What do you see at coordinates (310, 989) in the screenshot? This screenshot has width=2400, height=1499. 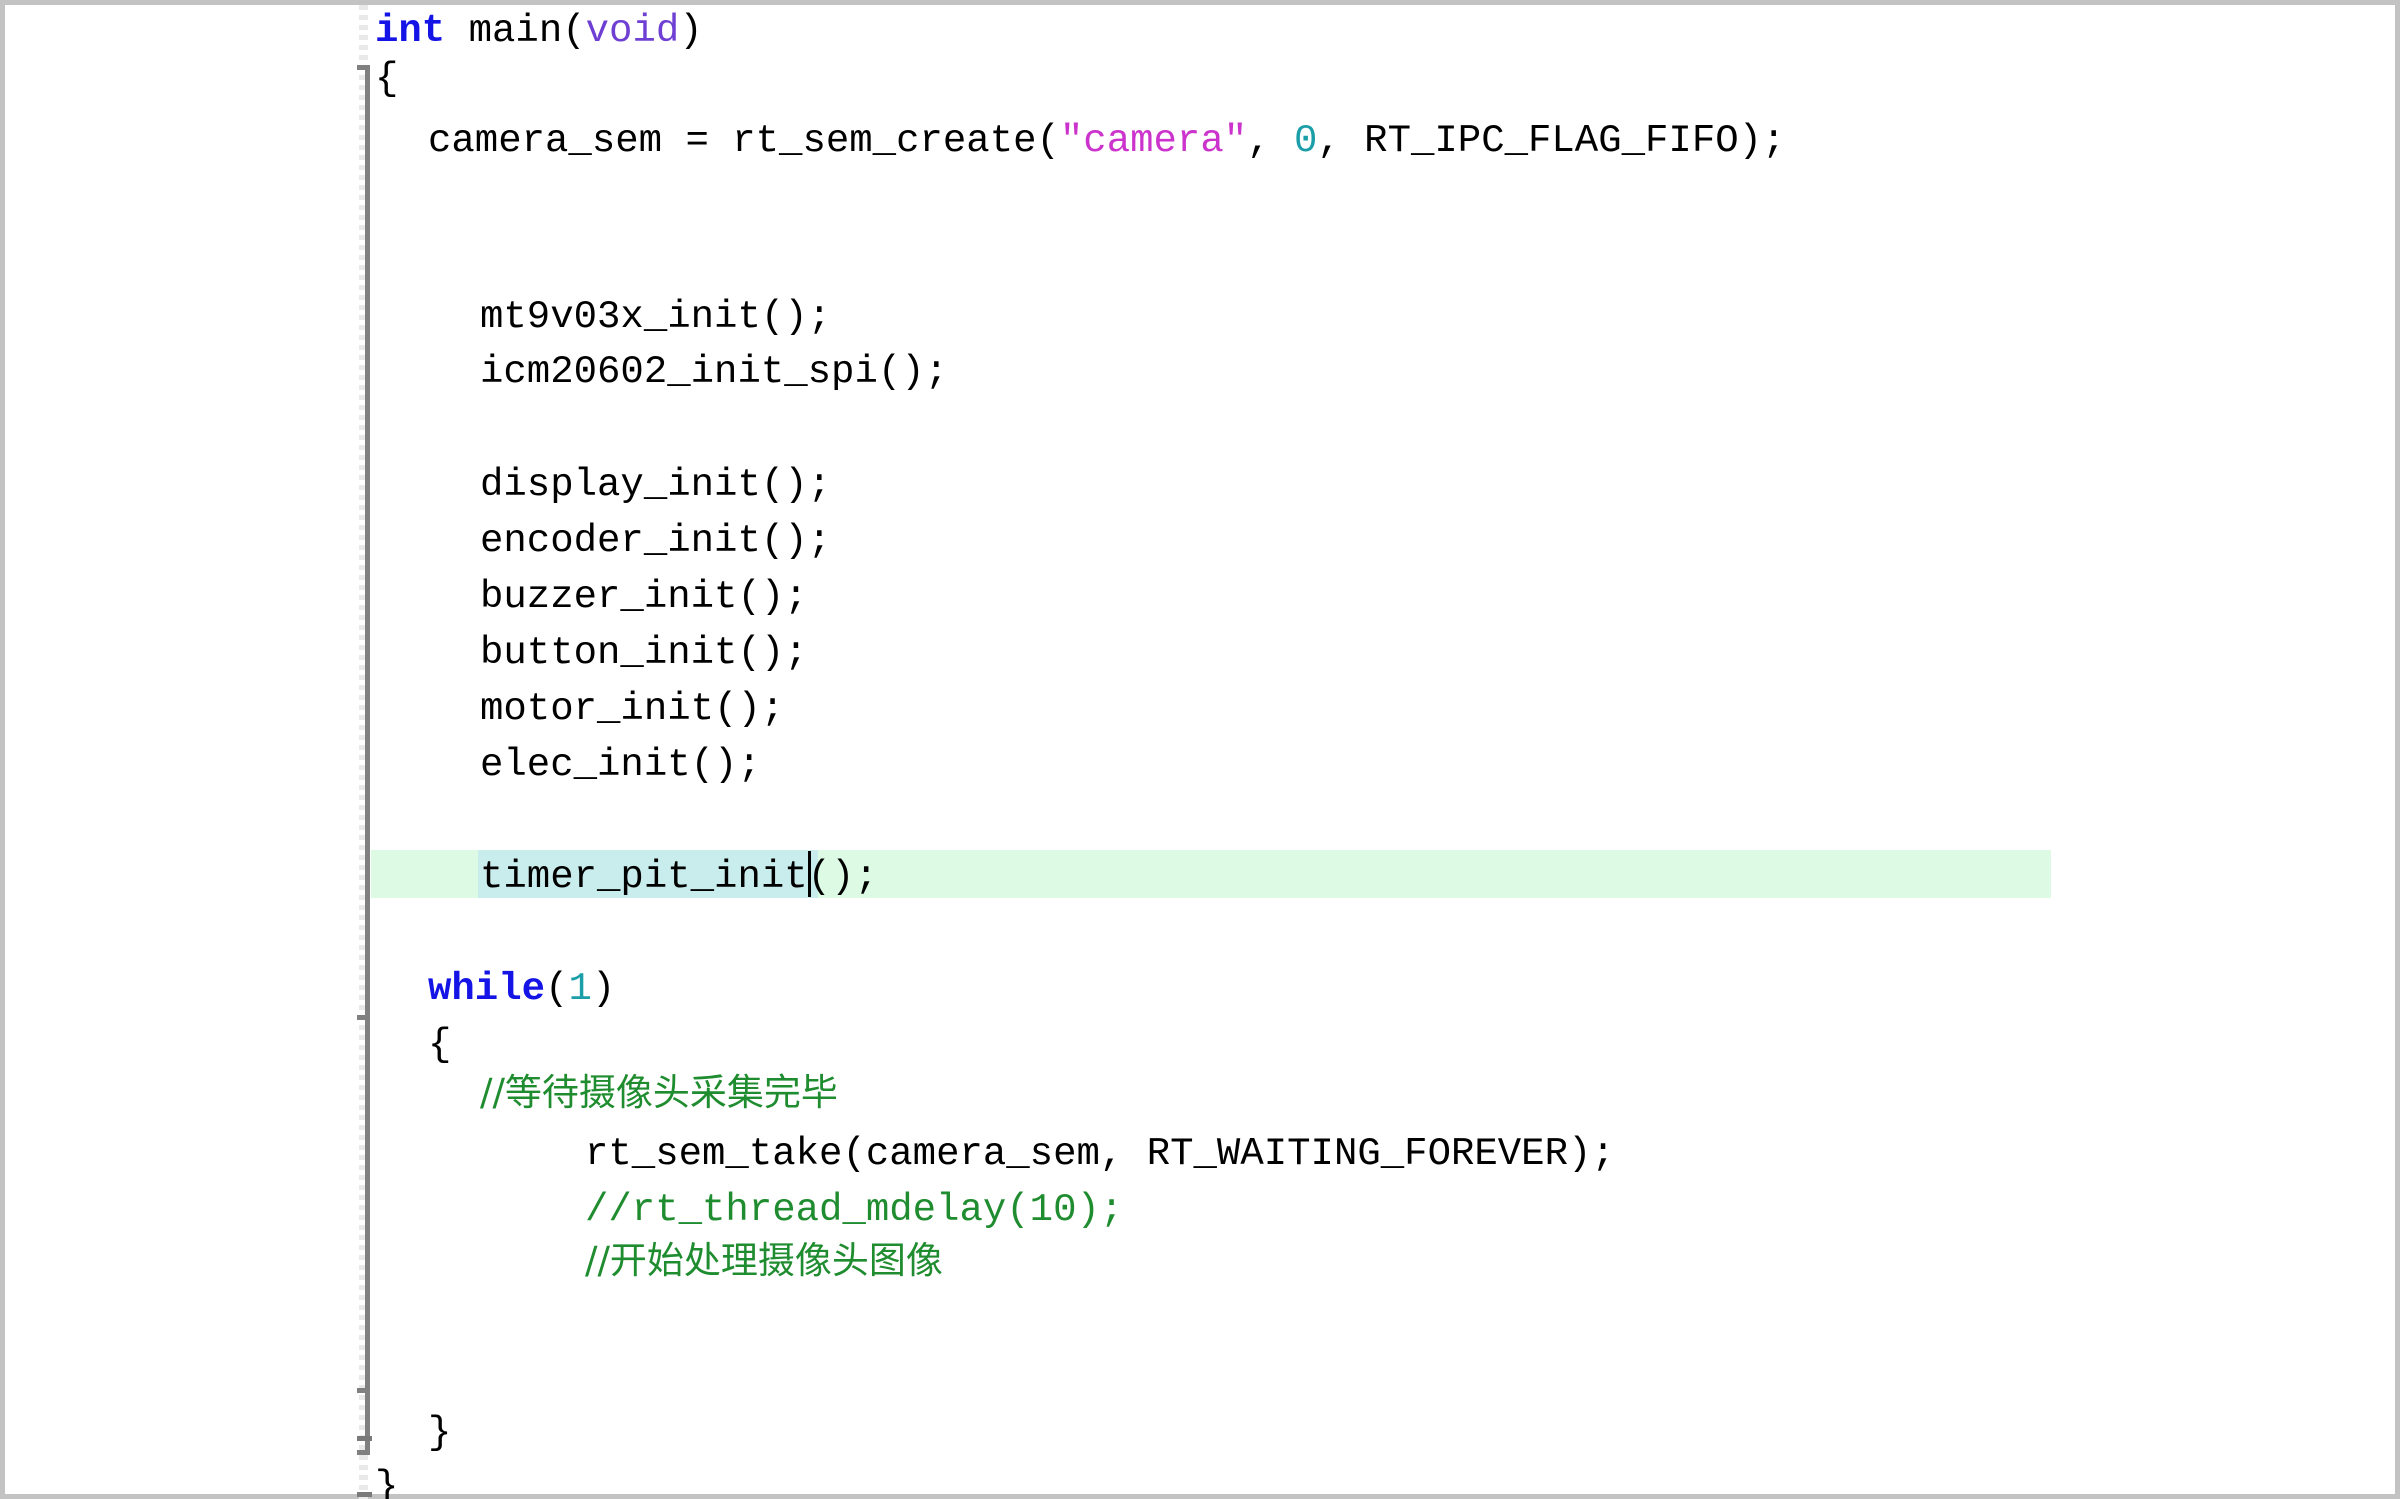 I see `line-while-1: while(1)` at bounding box center [310, 989].